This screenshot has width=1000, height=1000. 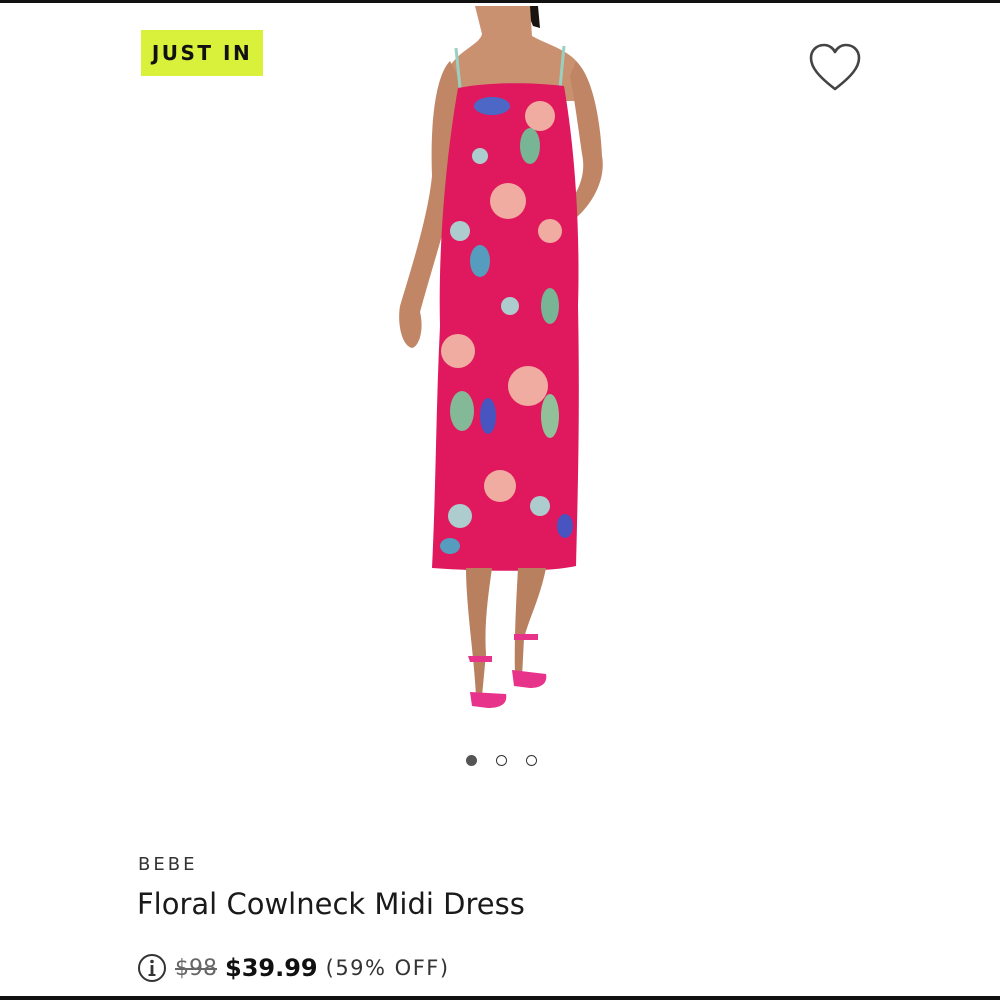 I want to click on heart-icon, so click(x=835, y=68).